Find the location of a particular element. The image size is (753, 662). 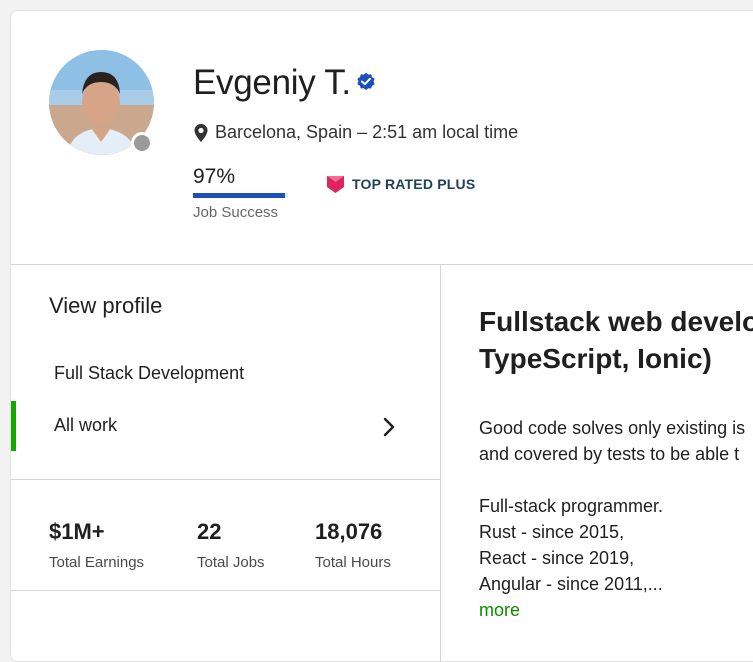

location-row: Barcelona, Spain – 2:51 am local time is located at coordinates (355, 132).